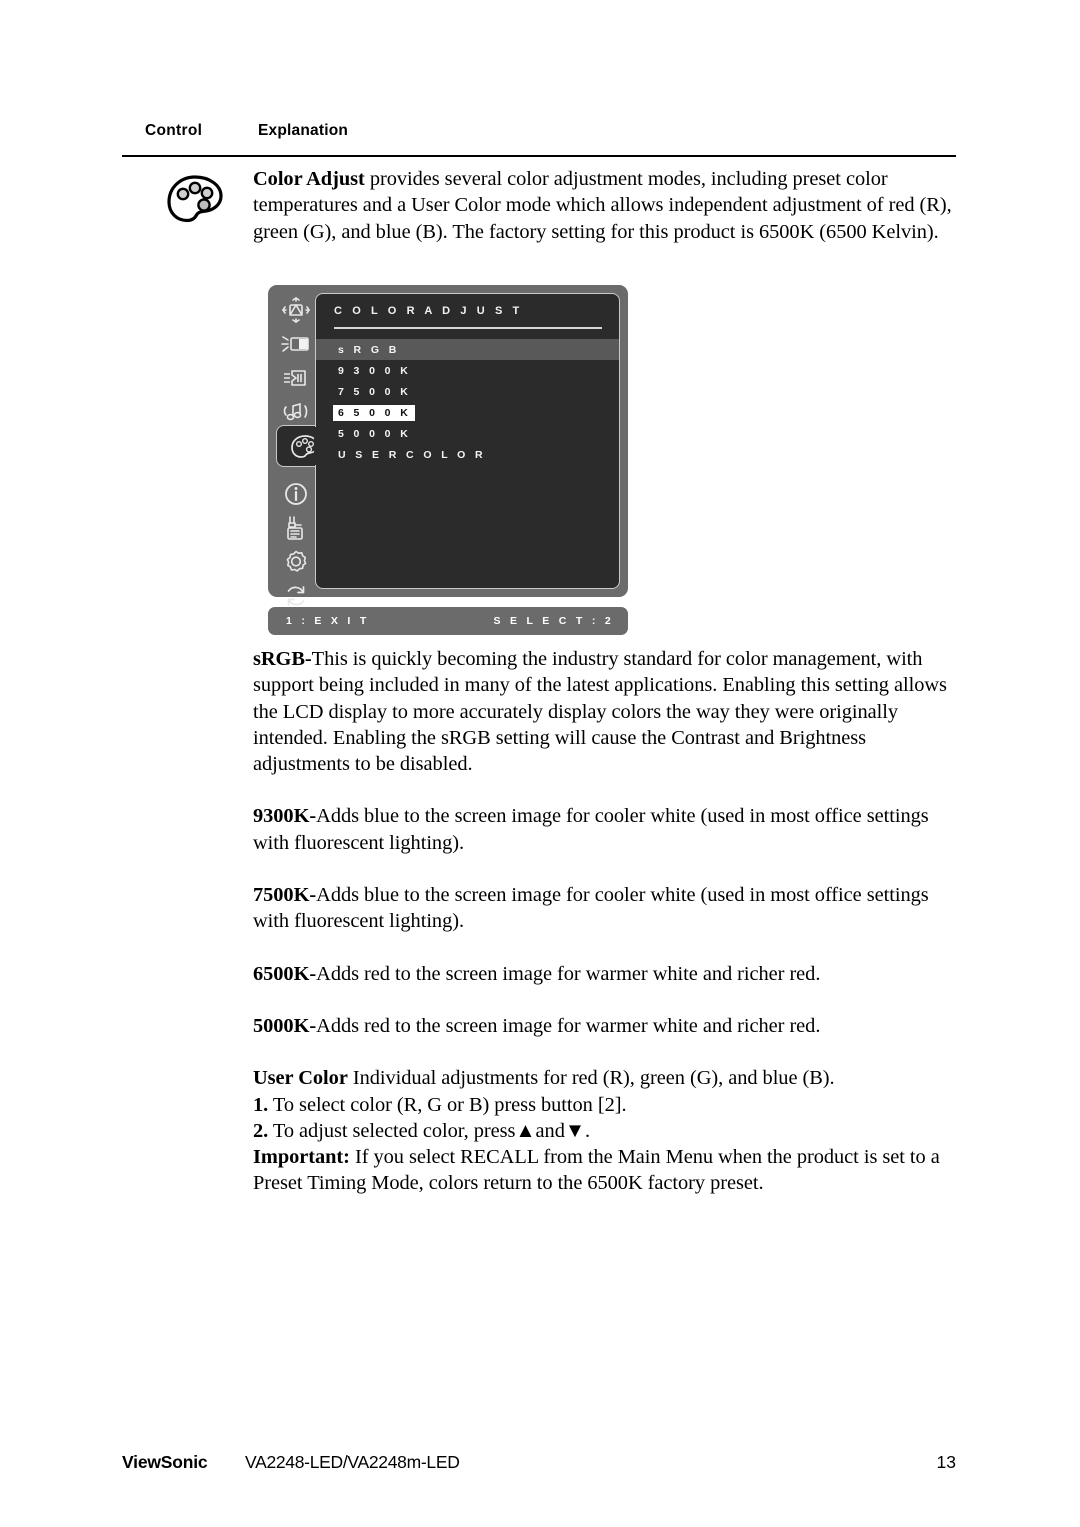  I want to click on brightness-contrast-icon, so click(296, 344).